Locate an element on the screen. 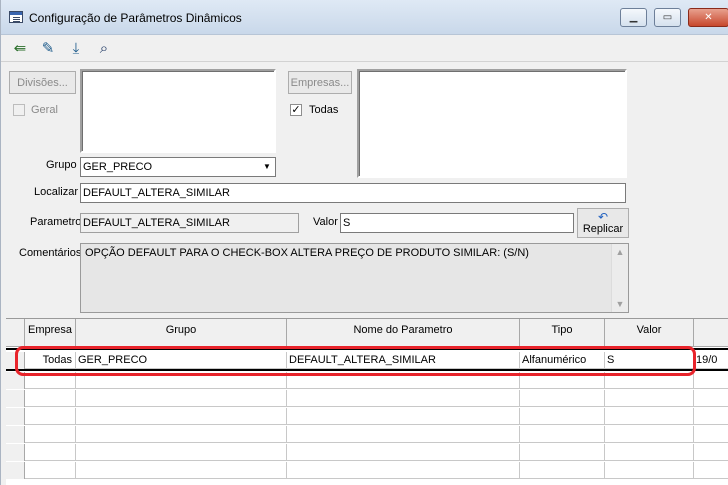 The image size is (728, 485). cell-grupo: GER_PRECO is located at coordinates (181, 360).